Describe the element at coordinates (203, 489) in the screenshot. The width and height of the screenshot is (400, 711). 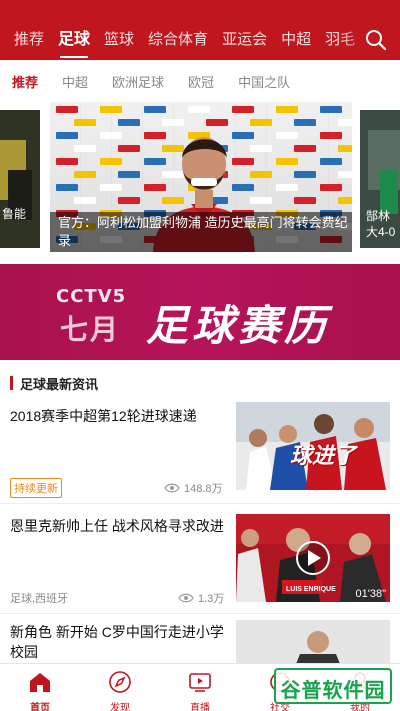
I see `view-count-value: 148.8万` at that location.